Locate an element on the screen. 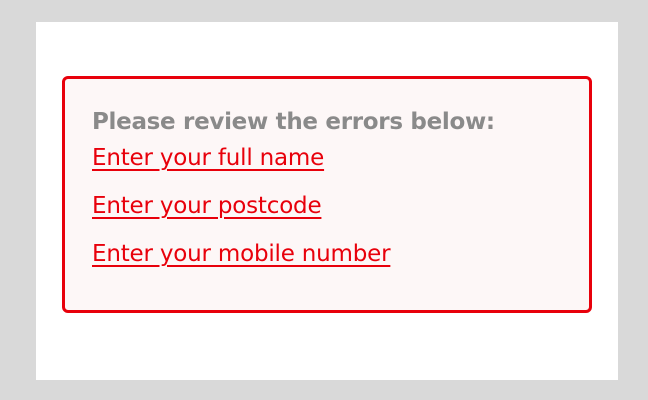  error-list-item: Enter your full name is located at coordinates (340, 167).